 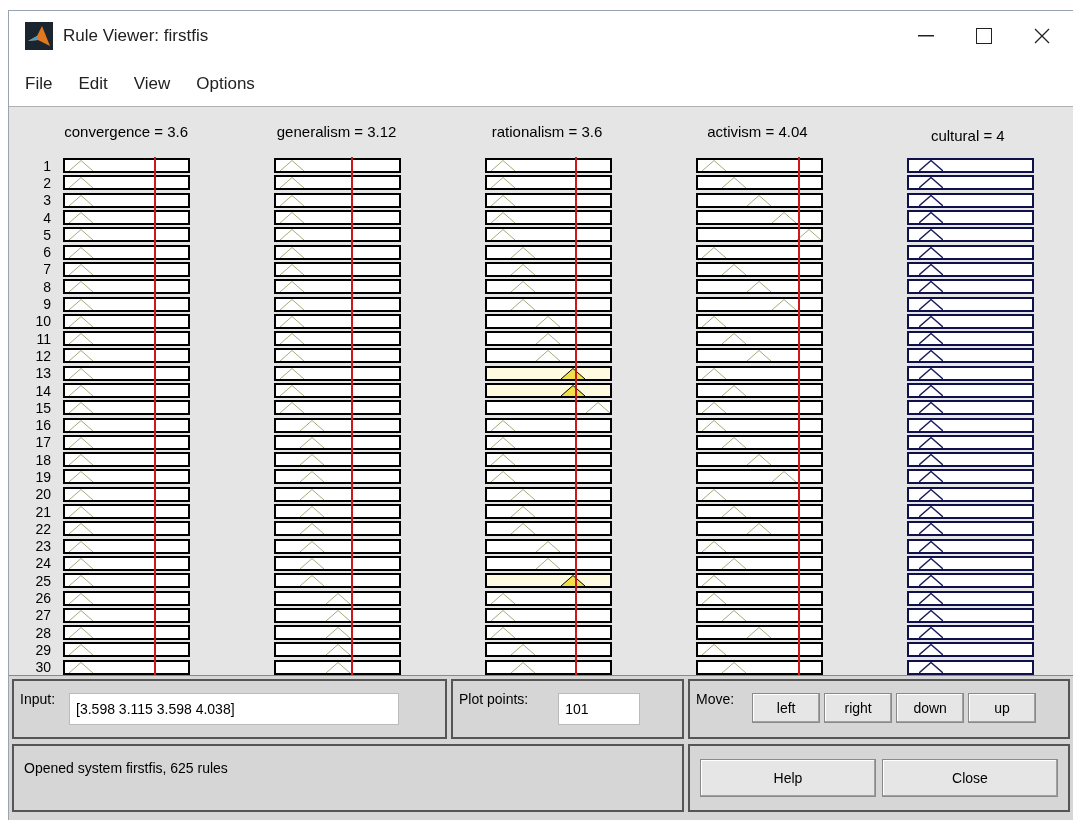 What do you see at coordinates (967, 135) in the screenshot?
I see `variable-label: cultural = 4` at bounding box center [967, 135].